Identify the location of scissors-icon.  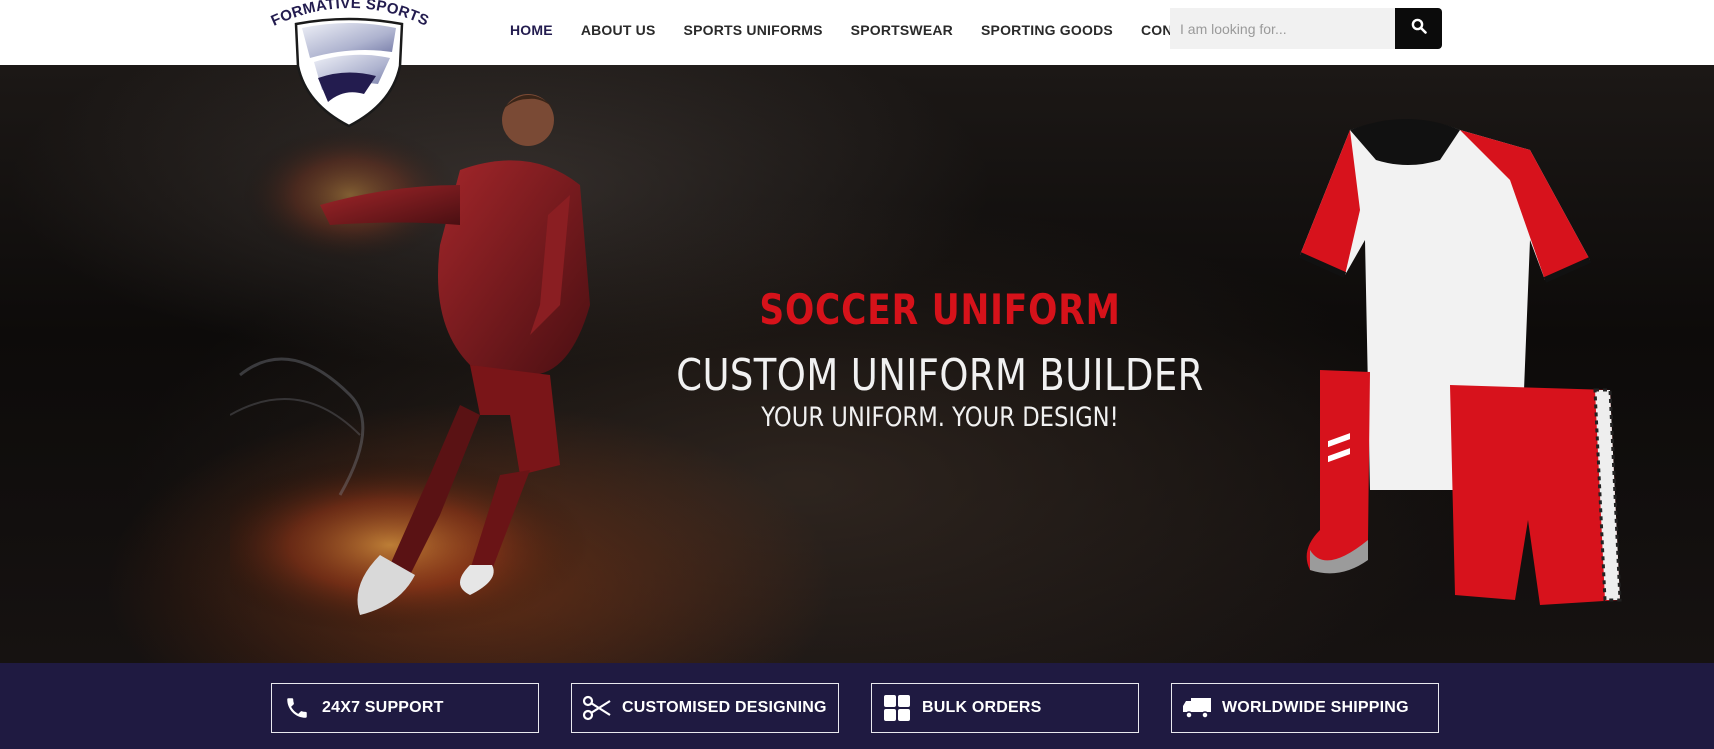
(597, 708).